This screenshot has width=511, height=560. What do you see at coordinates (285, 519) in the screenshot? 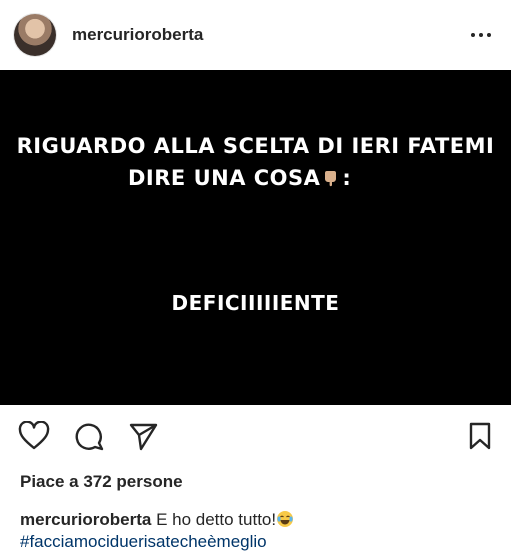
I see `face-with-tears-of-joy-icon` at bounding box center [285, 519].